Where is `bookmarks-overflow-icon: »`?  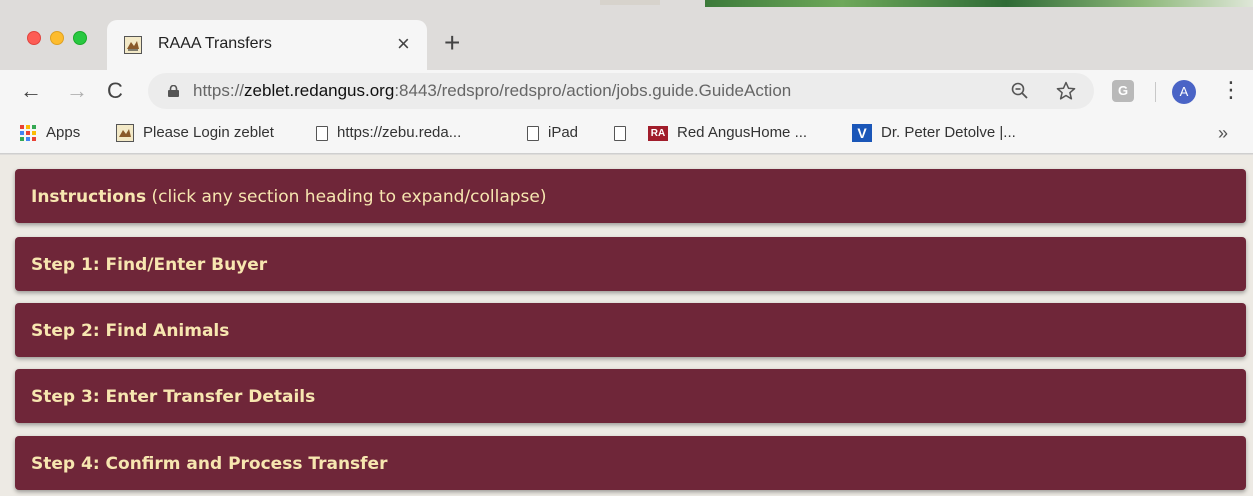
bookmarks-overflow-icon: » is located at coordinates (1223, 133).